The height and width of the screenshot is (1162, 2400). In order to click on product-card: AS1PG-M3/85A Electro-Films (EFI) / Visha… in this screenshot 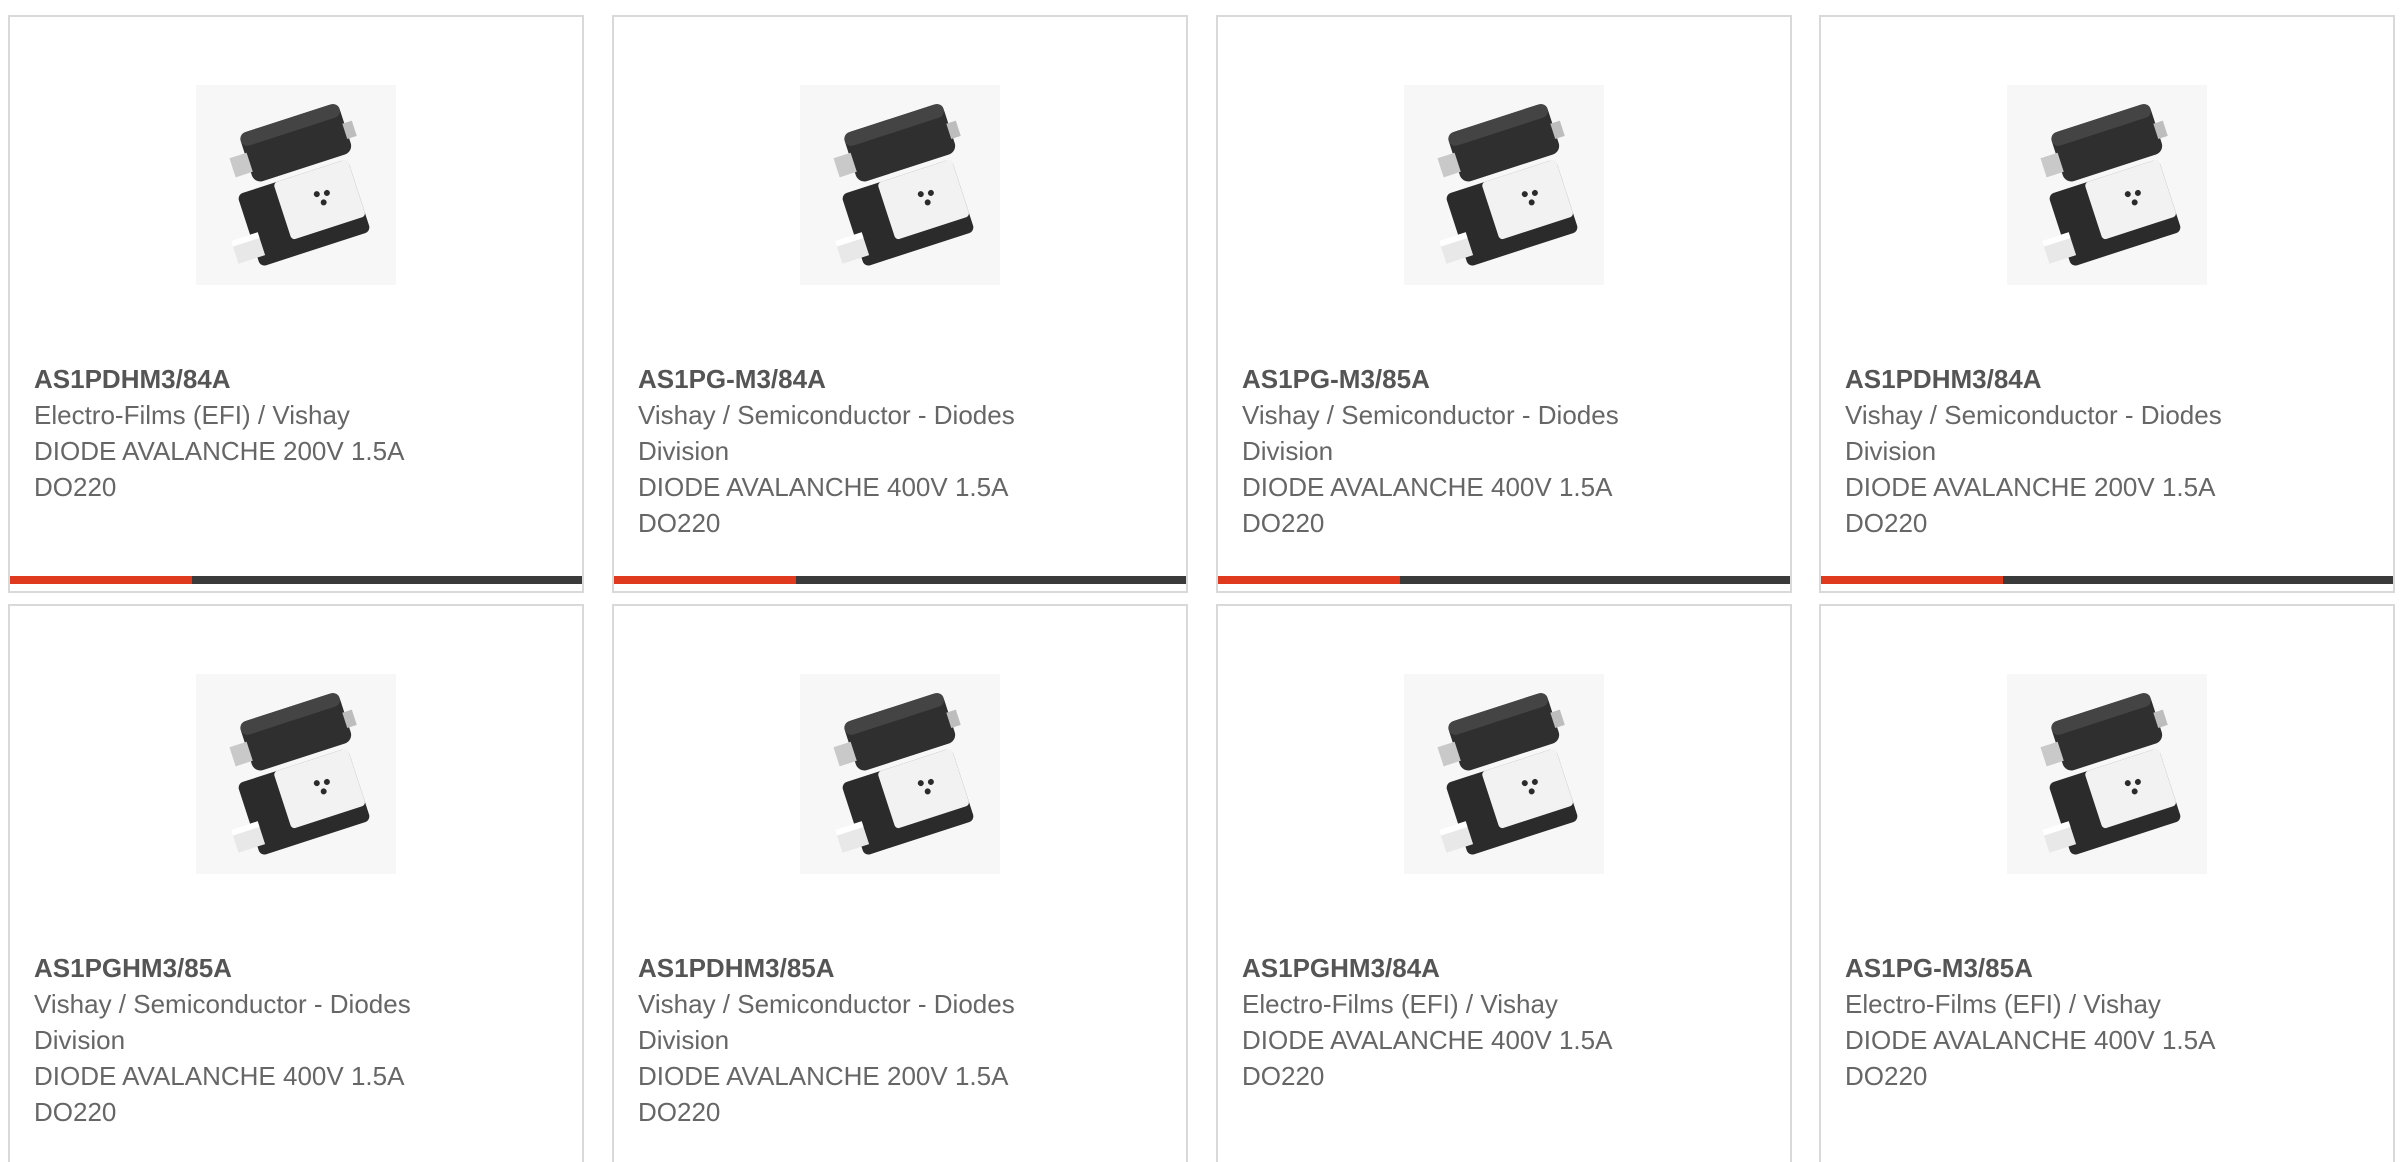, I will do `click(2107, 883)`.